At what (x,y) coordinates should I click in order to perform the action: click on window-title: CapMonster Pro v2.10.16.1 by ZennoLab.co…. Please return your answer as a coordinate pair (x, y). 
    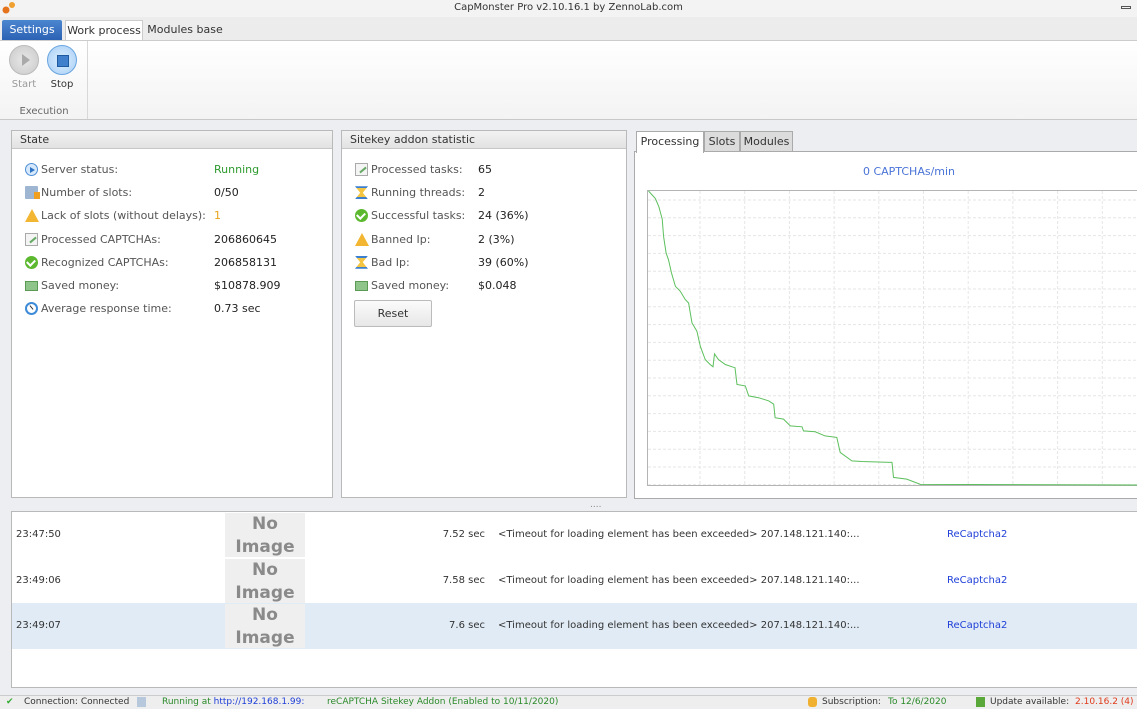
    Looking at the image, I should click on (568, 7).